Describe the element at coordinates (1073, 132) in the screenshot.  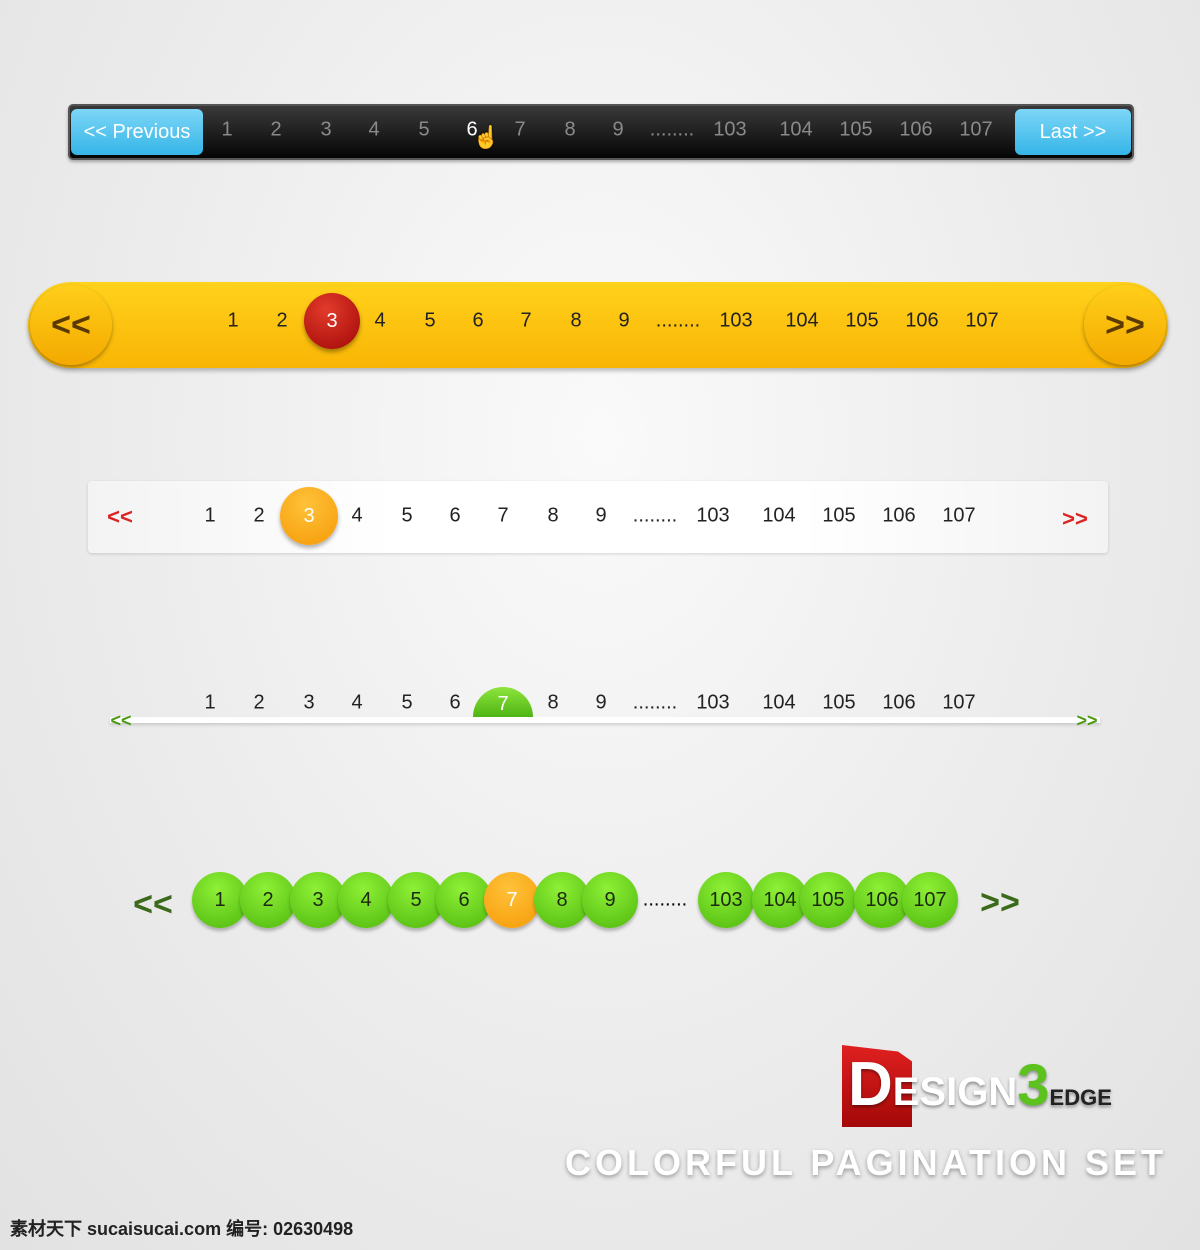
I see `last-button: Last >>` at that location.